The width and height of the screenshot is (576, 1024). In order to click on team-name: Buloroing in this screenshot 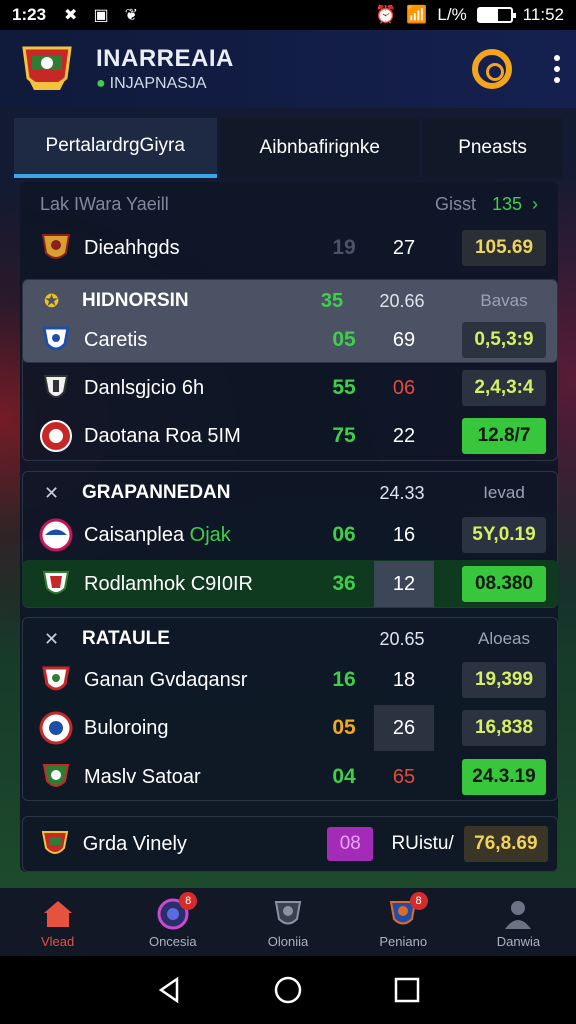, I will do `click(126, 727)`.